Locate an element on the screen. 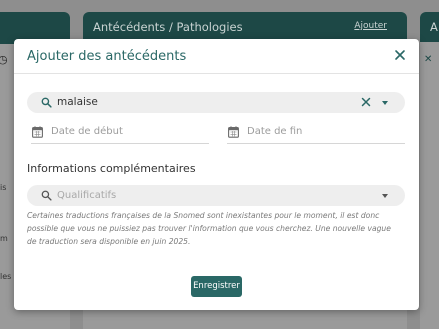 Image resolution: width=439 pixels, height=329 pixels. dialog-title: Ajouter des antécédents is located at coordinates (107, 56).